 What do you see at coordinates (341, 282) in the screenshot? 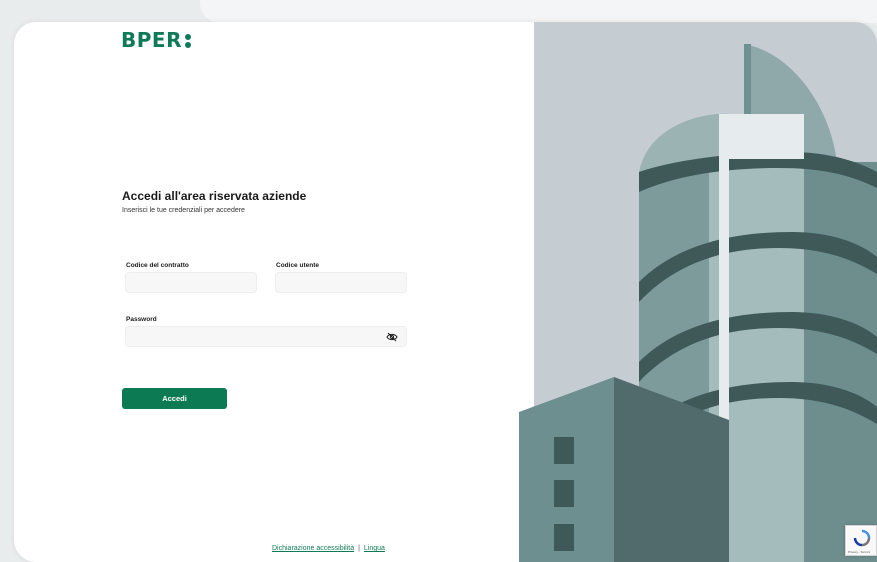
I see `user-code-input` at bounding box center [341, 282].